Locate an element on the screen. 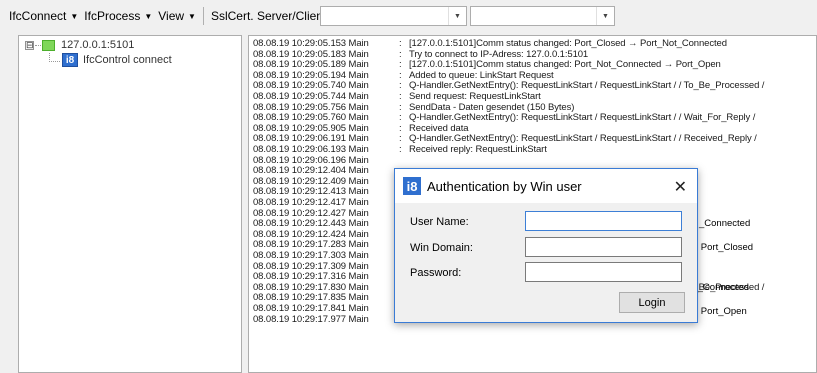  ssl-client-combo: ▼ is located at coordinates (542, 16).